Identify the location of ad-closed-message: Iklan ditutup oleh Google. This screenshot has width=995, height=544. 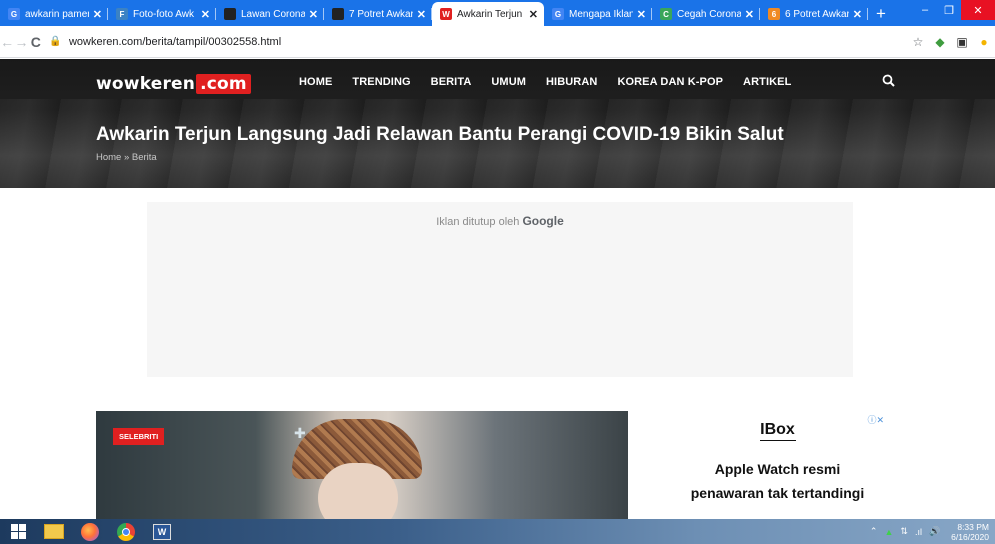
(500, 221).